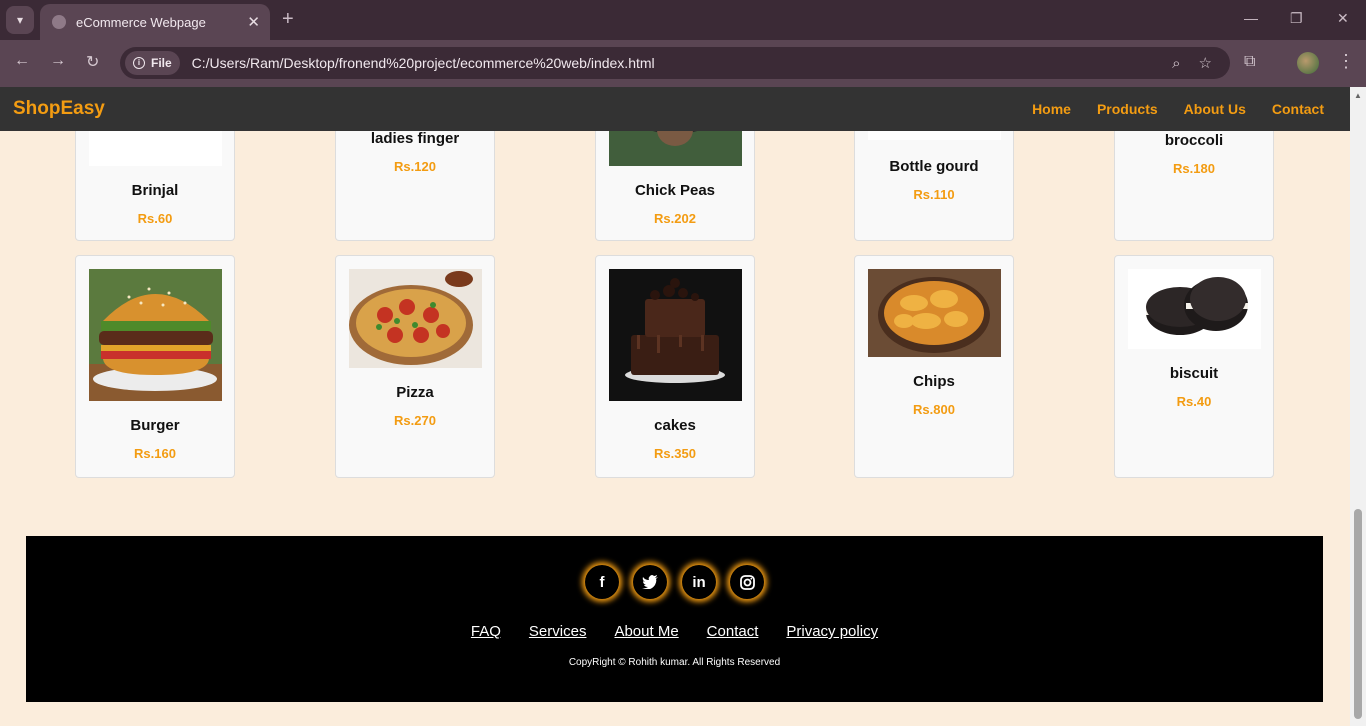 This screenshot has height=726, width=1366. I want to click on footer-link-privacy-policy: Privacy policy, so click(832, 631).